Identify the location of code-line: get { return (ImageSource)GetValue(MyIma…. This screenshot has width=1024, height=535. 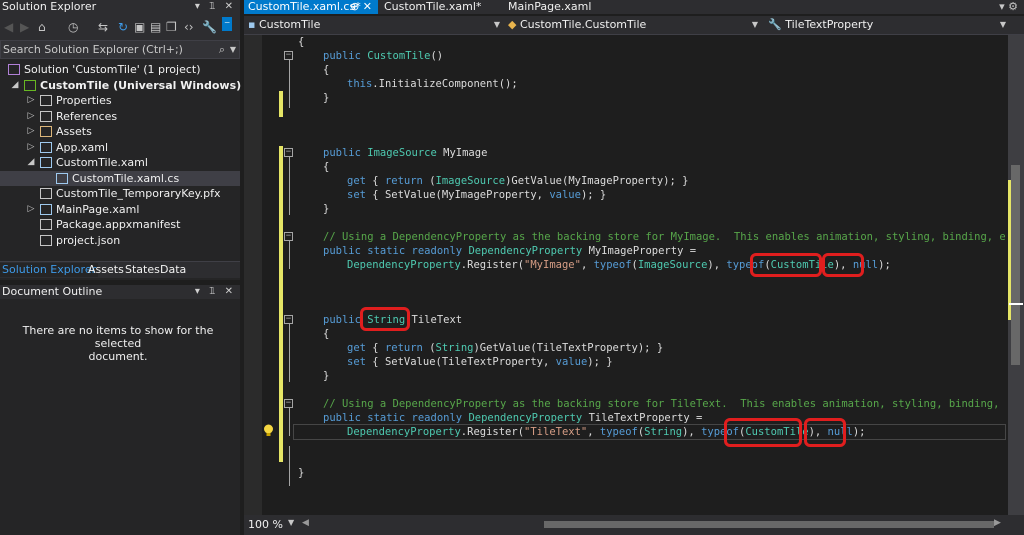
(518, 181).